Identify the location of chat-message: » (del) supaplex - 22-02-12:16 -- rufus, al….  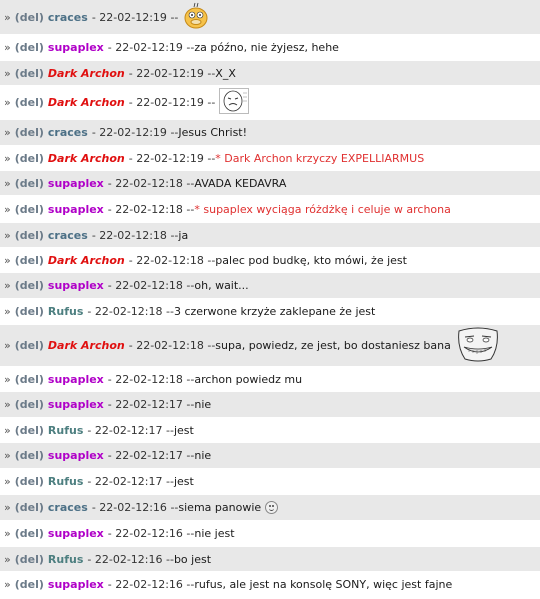
(270, 585).